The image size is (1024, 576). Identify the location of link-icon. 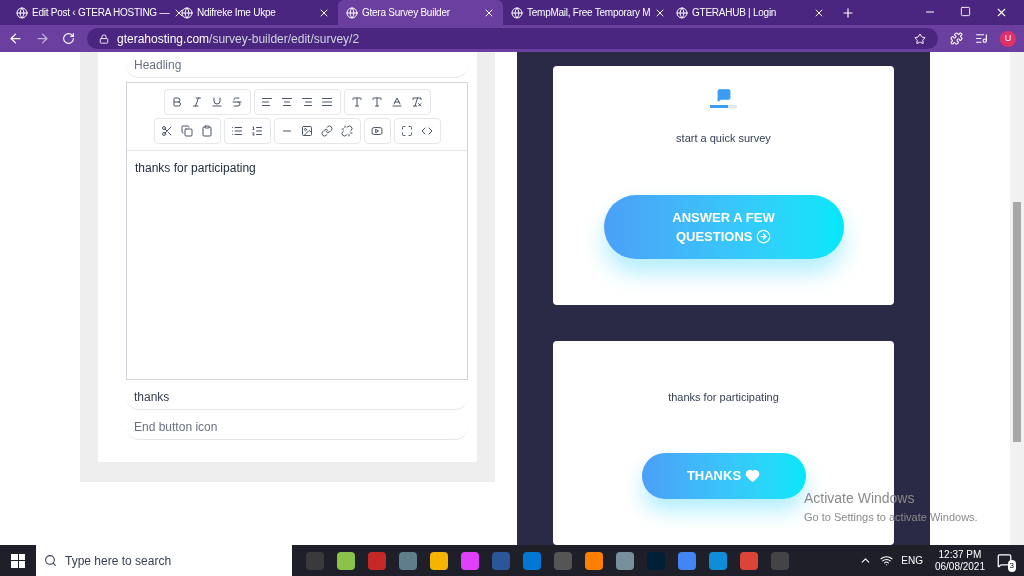
(327, 131).